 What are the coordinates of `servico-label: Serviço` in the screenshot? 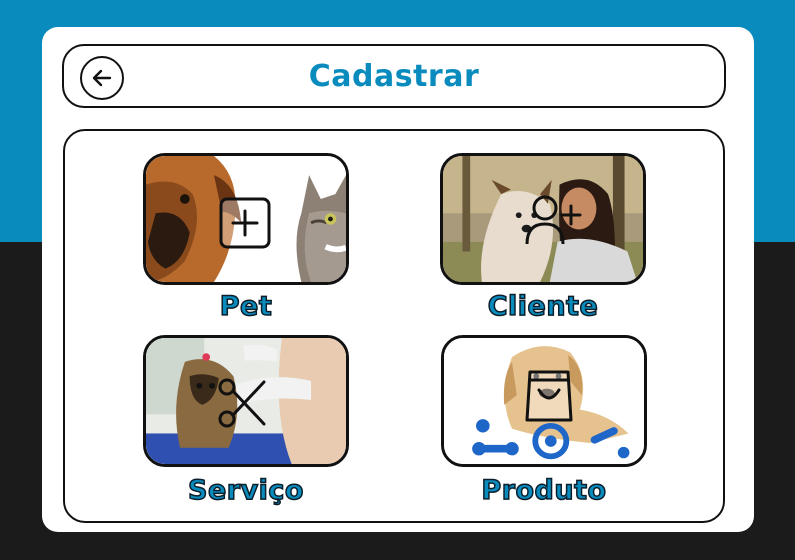 It's located at (246, 490).